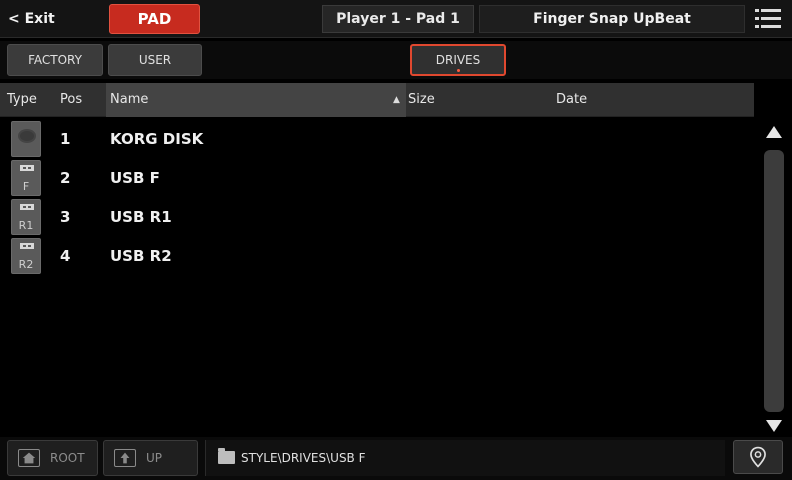  I want to click on pad-mode-button: PAD, so click(154, 19).